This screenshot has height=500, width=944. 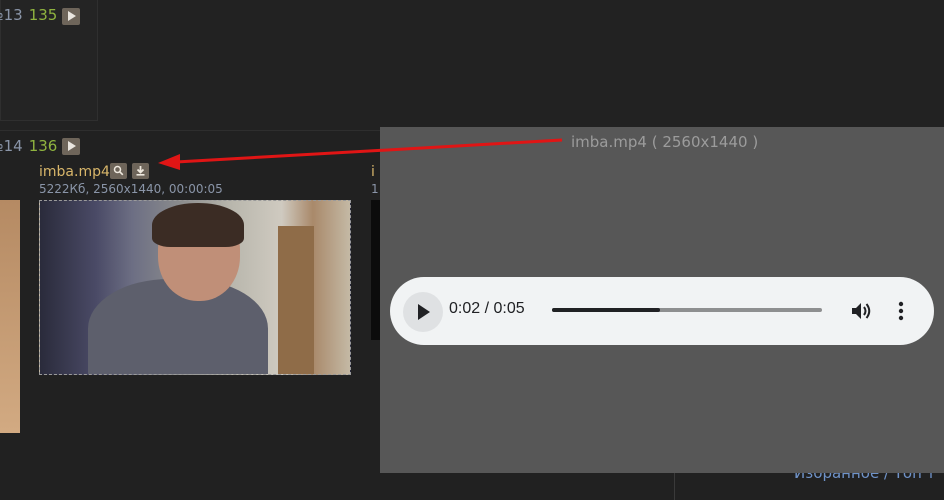 I want to click on post-number: 135, so click(x=43, y=15).